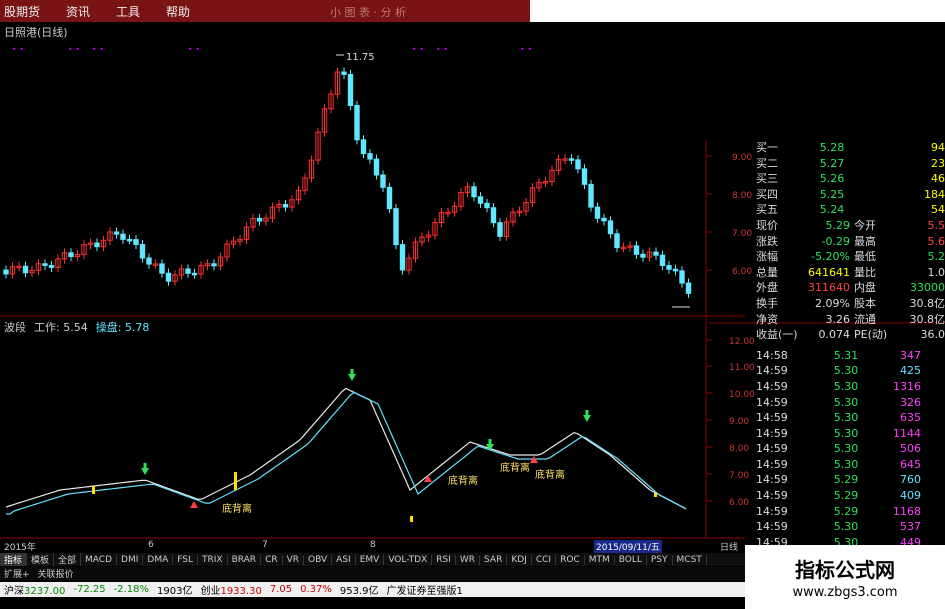 This screenshot has width=945, height=609. Describe the element at coordinates (742, 368) in the screenshot. I see `indicator-tick-label: 11.00` at that location.